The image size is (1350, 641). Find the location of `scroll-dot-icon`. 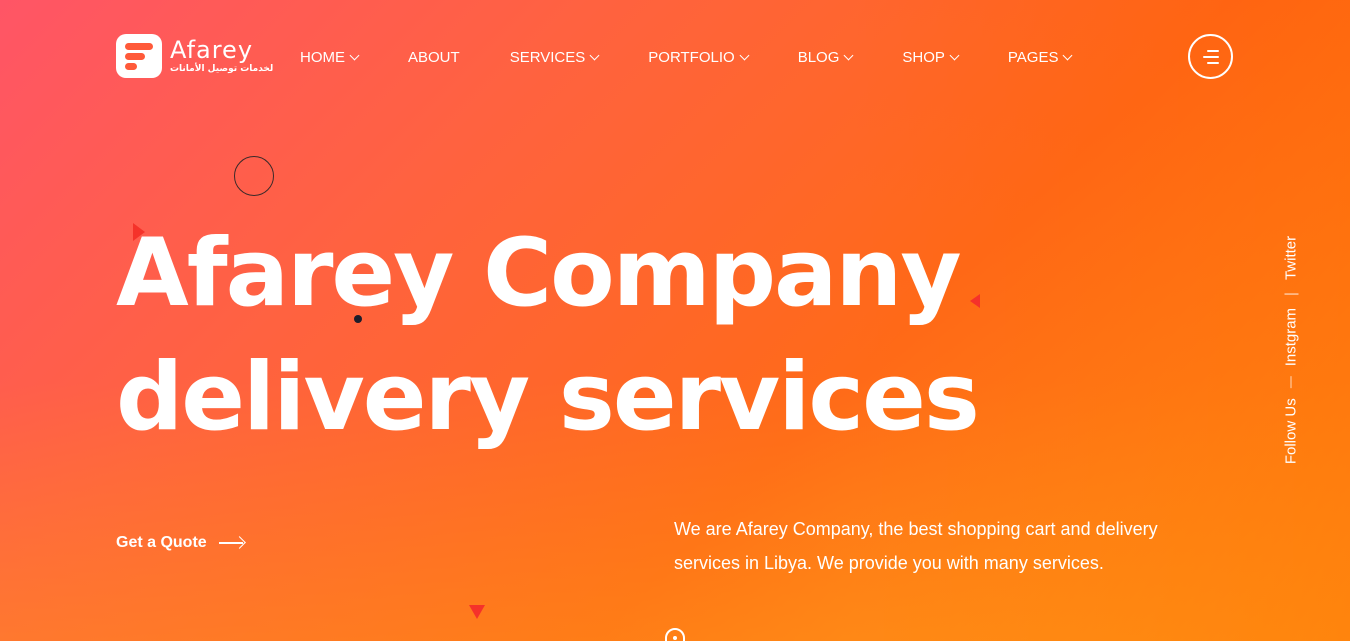

scroll-dot-icon is located at coordinates (675, 638).